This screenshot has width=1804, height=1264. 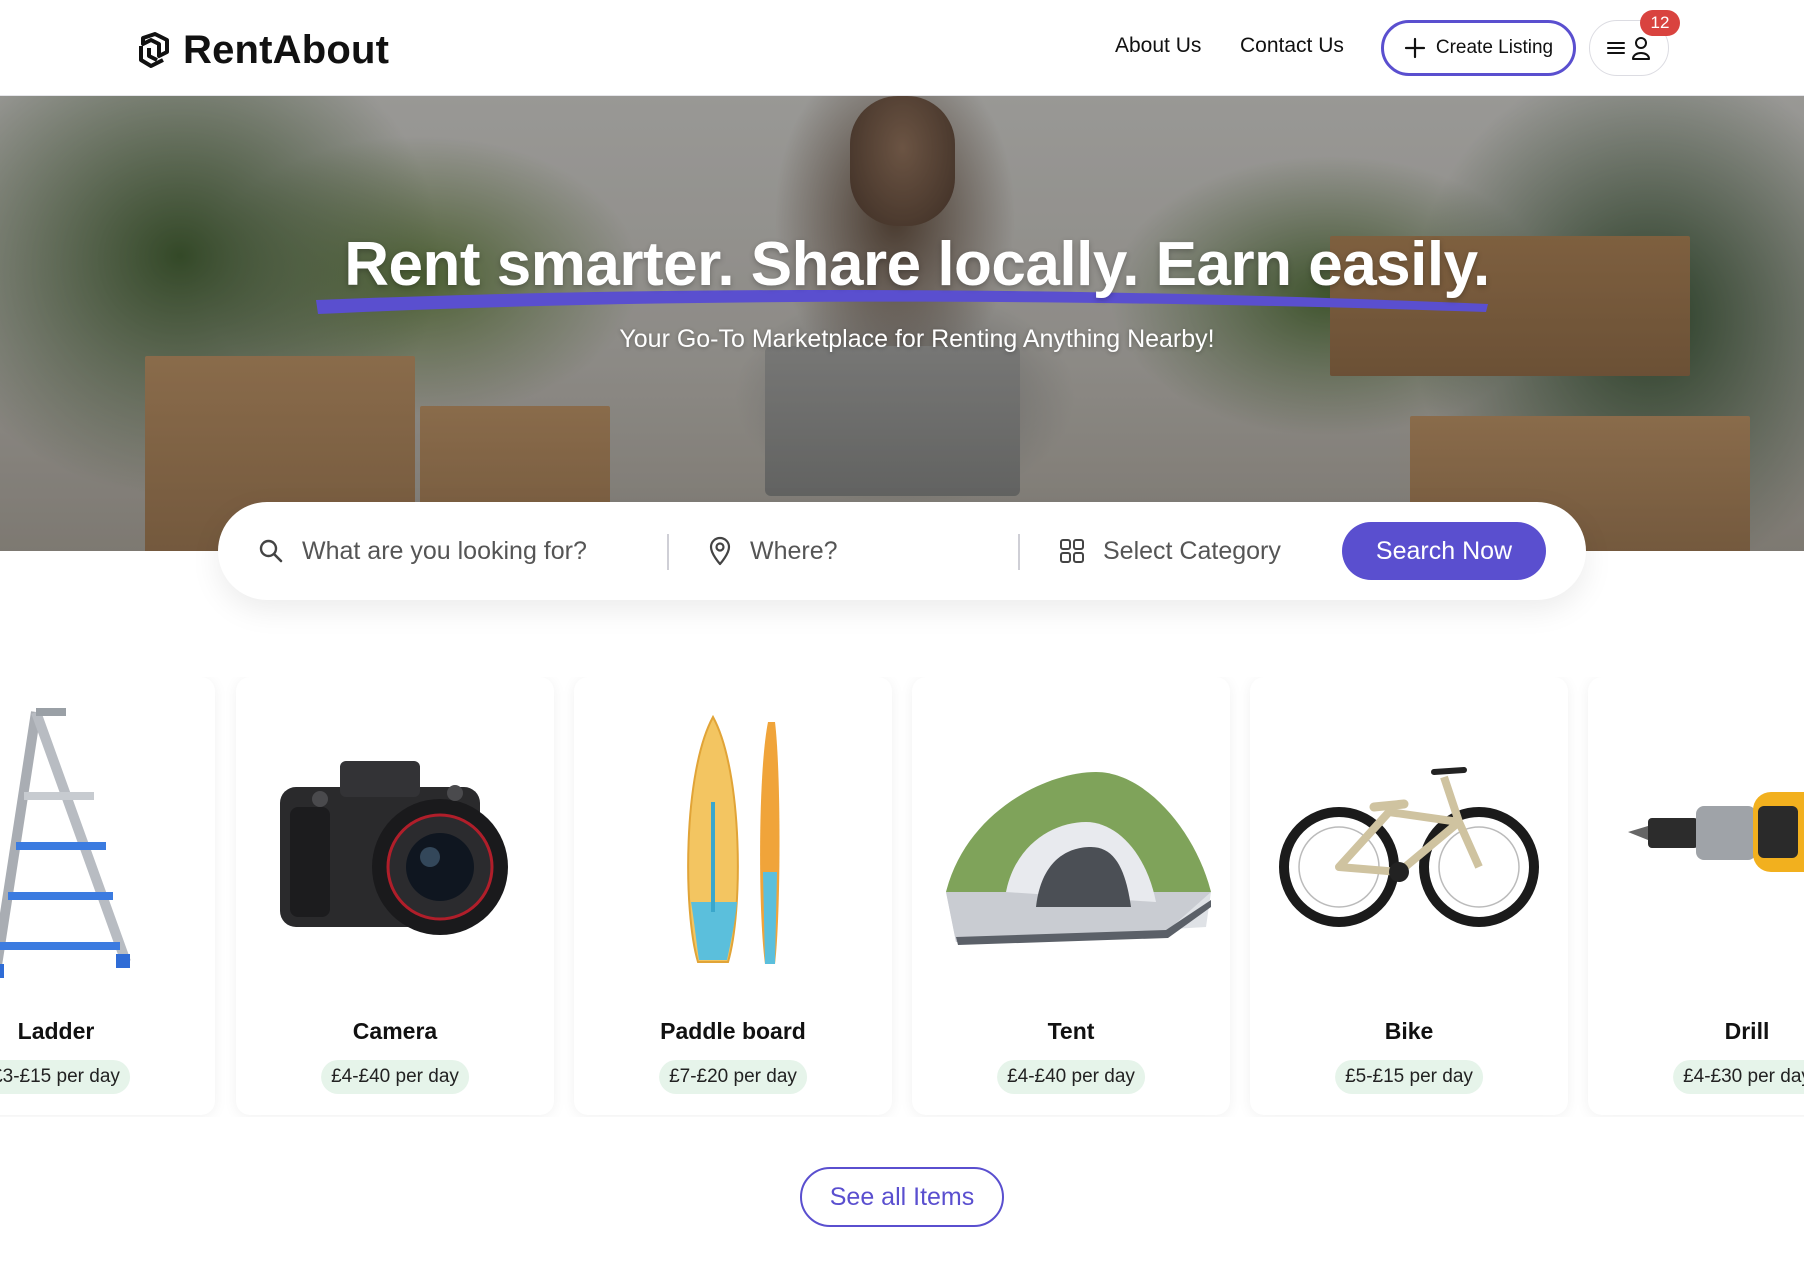 What do you see at coordinates (1409, 1031) in the screenshot?
I see `item-name: Bike` at bounding box center [1409, 1031].